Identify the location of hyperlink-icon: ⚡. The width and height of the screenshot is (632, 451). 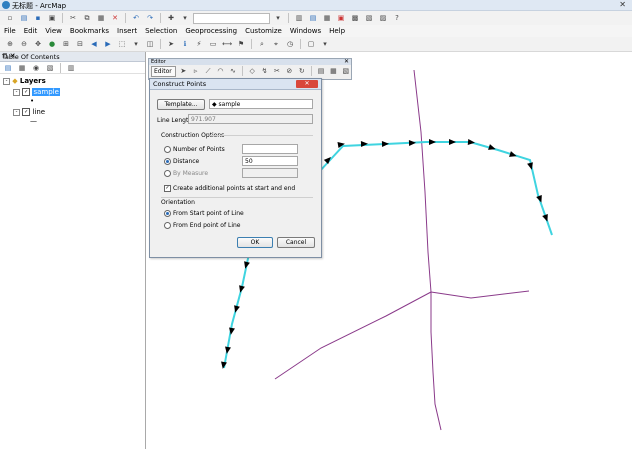
(199, 44).